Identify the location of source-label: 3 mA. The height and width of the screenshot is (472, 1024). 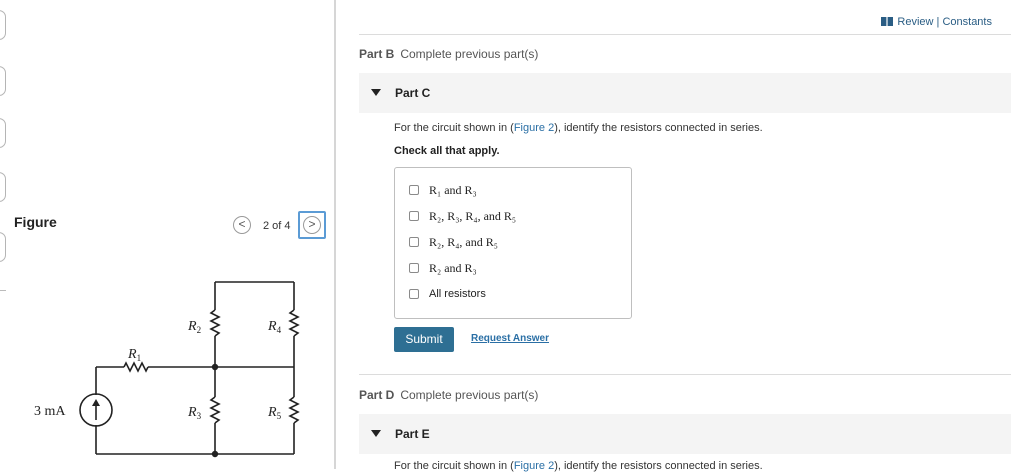
(50, 411).